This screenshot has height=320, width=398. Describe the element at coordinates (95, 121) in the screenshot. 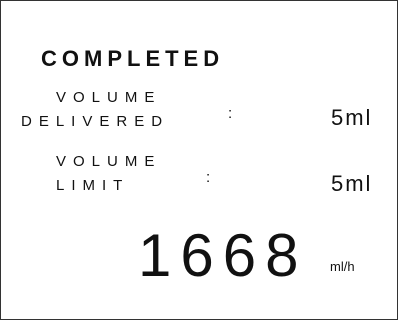

I see `volume-delivered-label-line2: DELIVERED` at that location.